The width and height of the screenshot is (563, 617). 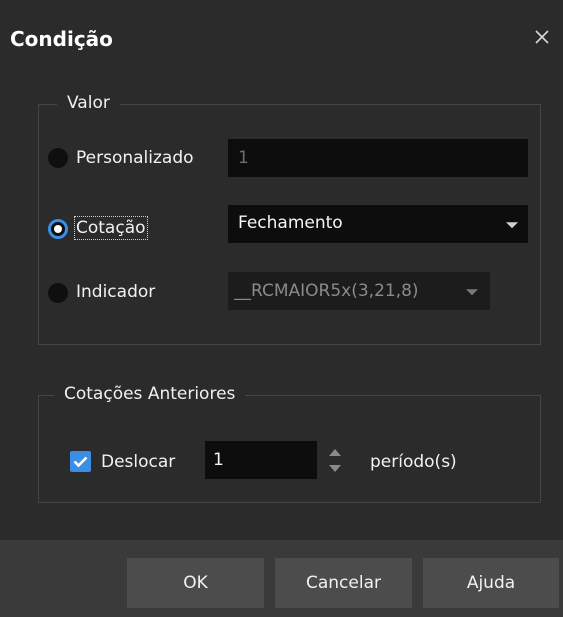 I want to click on cotacoes-anteriores-label: Cotações Anteriores, so click(x=150, y=394).